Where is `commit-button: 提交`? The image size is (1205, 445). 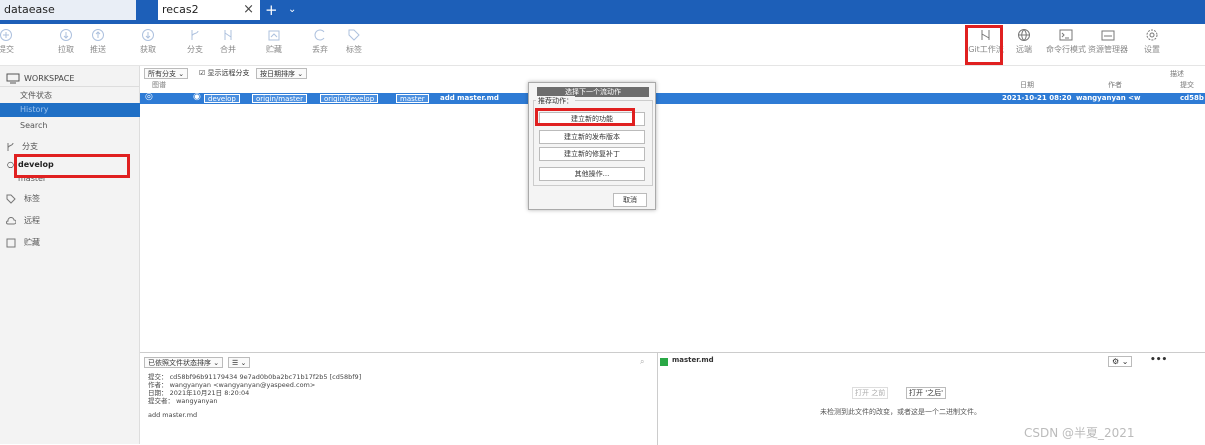
commit-button: 提交 is located at coordinates (13, 41).